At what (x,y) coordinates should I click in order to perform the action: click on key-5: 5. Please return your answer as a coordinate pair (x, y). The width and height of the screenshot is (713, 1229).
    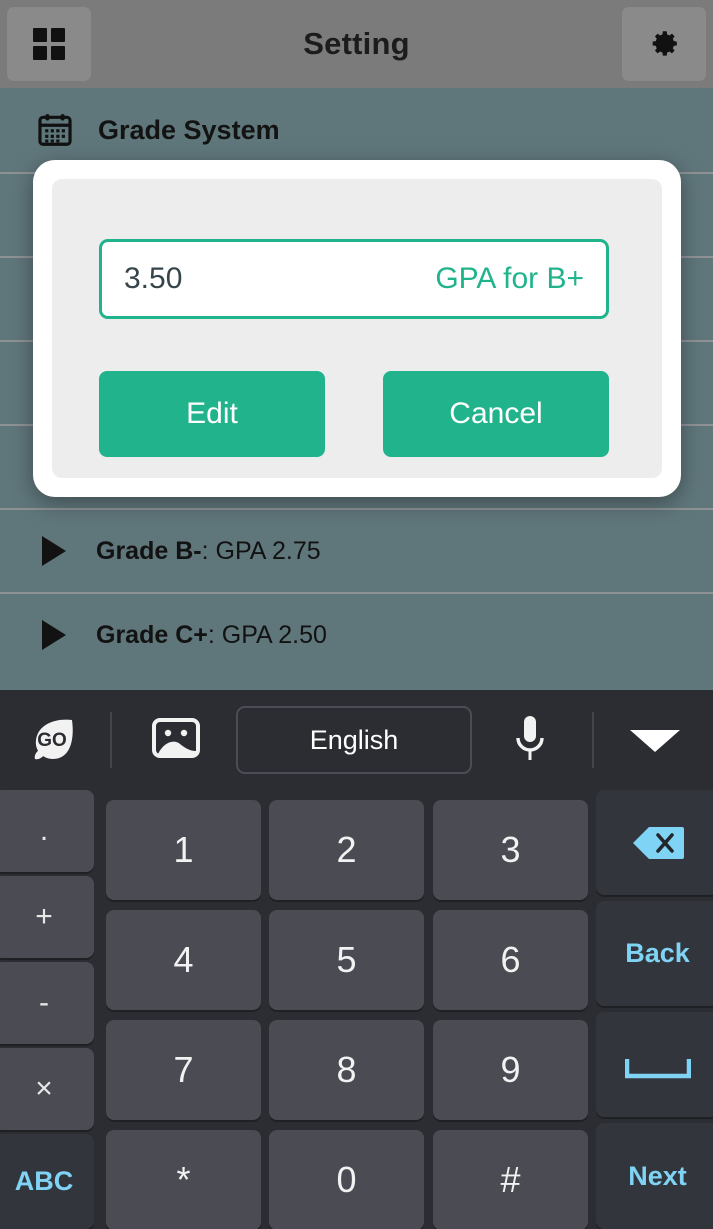
    Looking at the image, I should click on (346, 960).